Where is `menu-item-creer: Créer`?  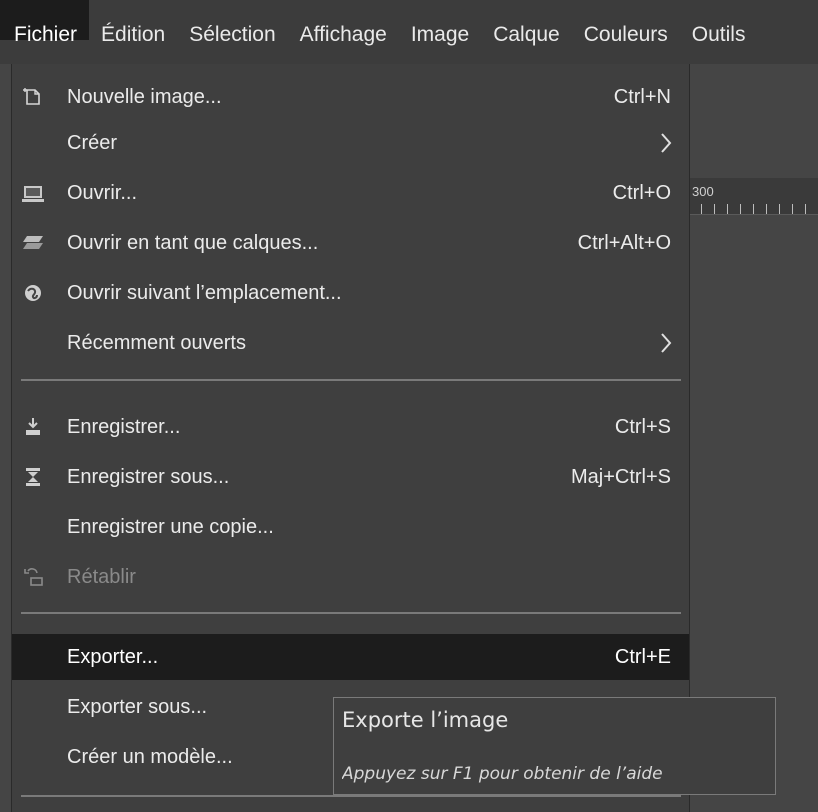
menu-item-creer: Créer is located at coordinates (350, 143).